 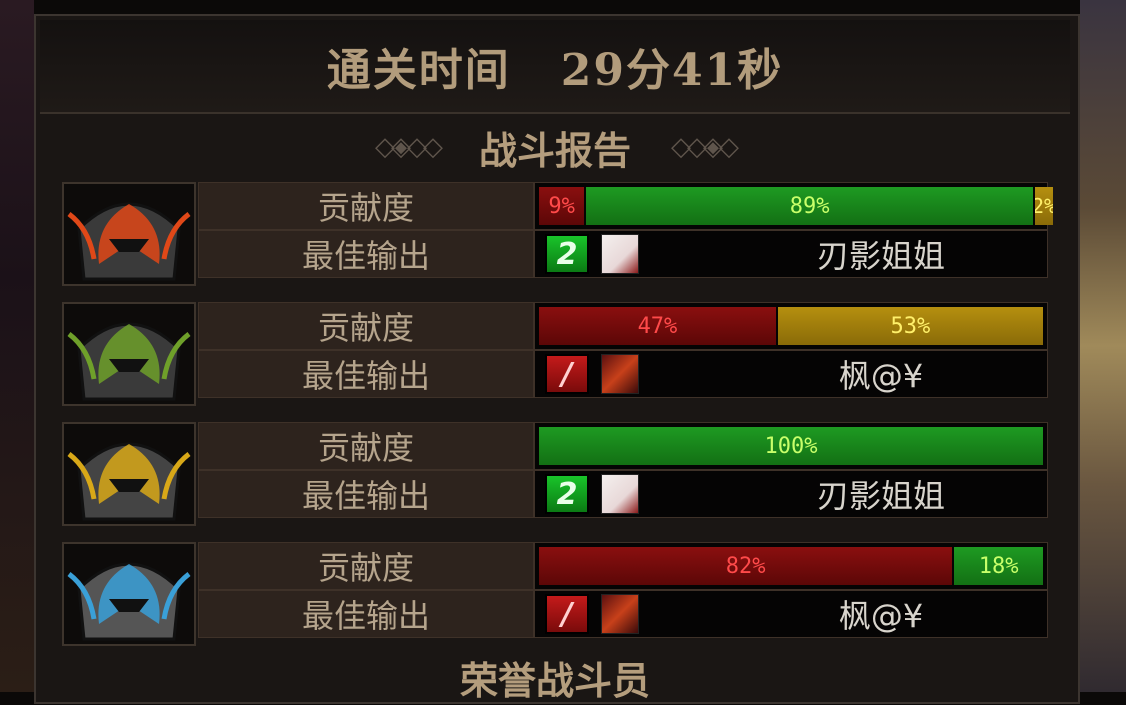 I want to click on player-row: 贡献度9%89%2%最佳输出2刃影姐姐, so click(x=558, y=235).